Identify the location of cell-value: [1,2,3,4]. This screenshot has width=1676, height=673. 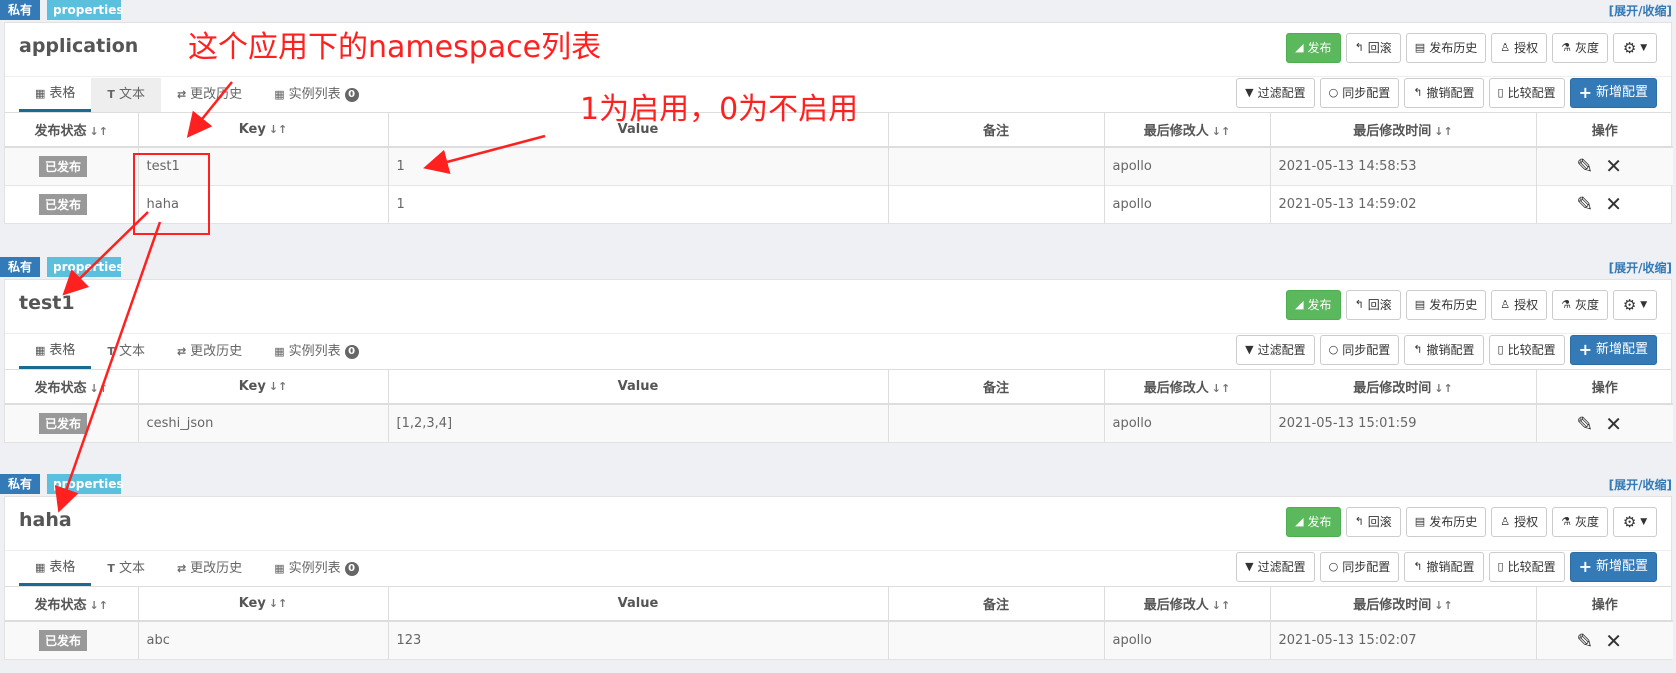
(638, 422).